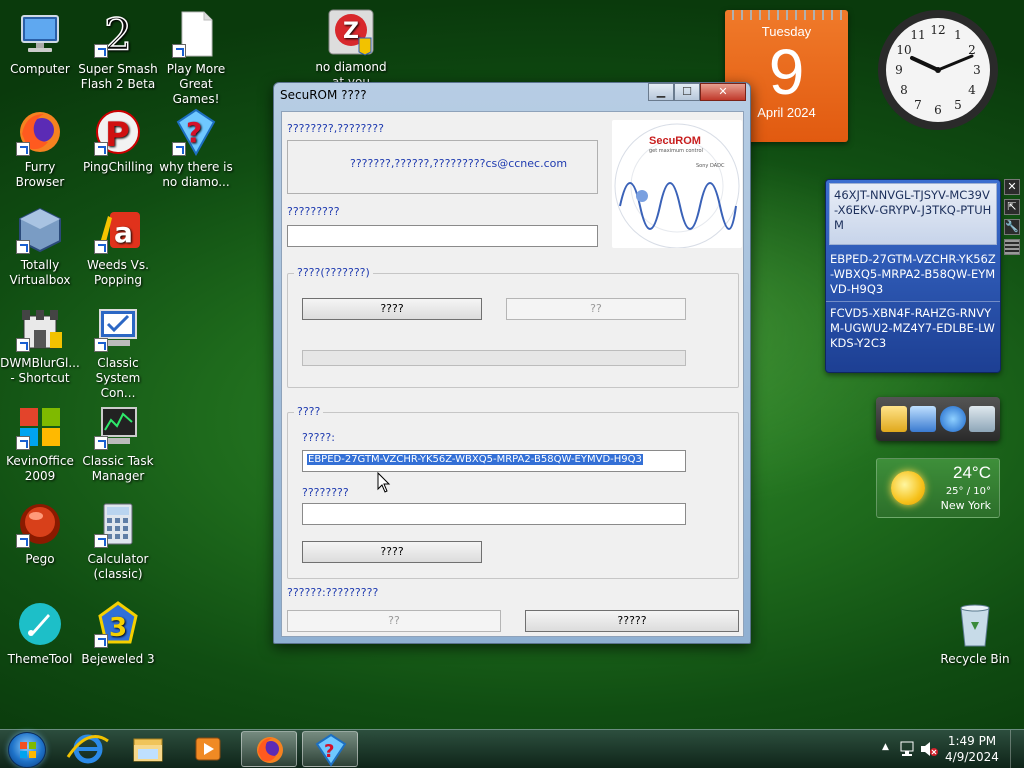  I want to click on svg-text: 7, so click(918, 105).